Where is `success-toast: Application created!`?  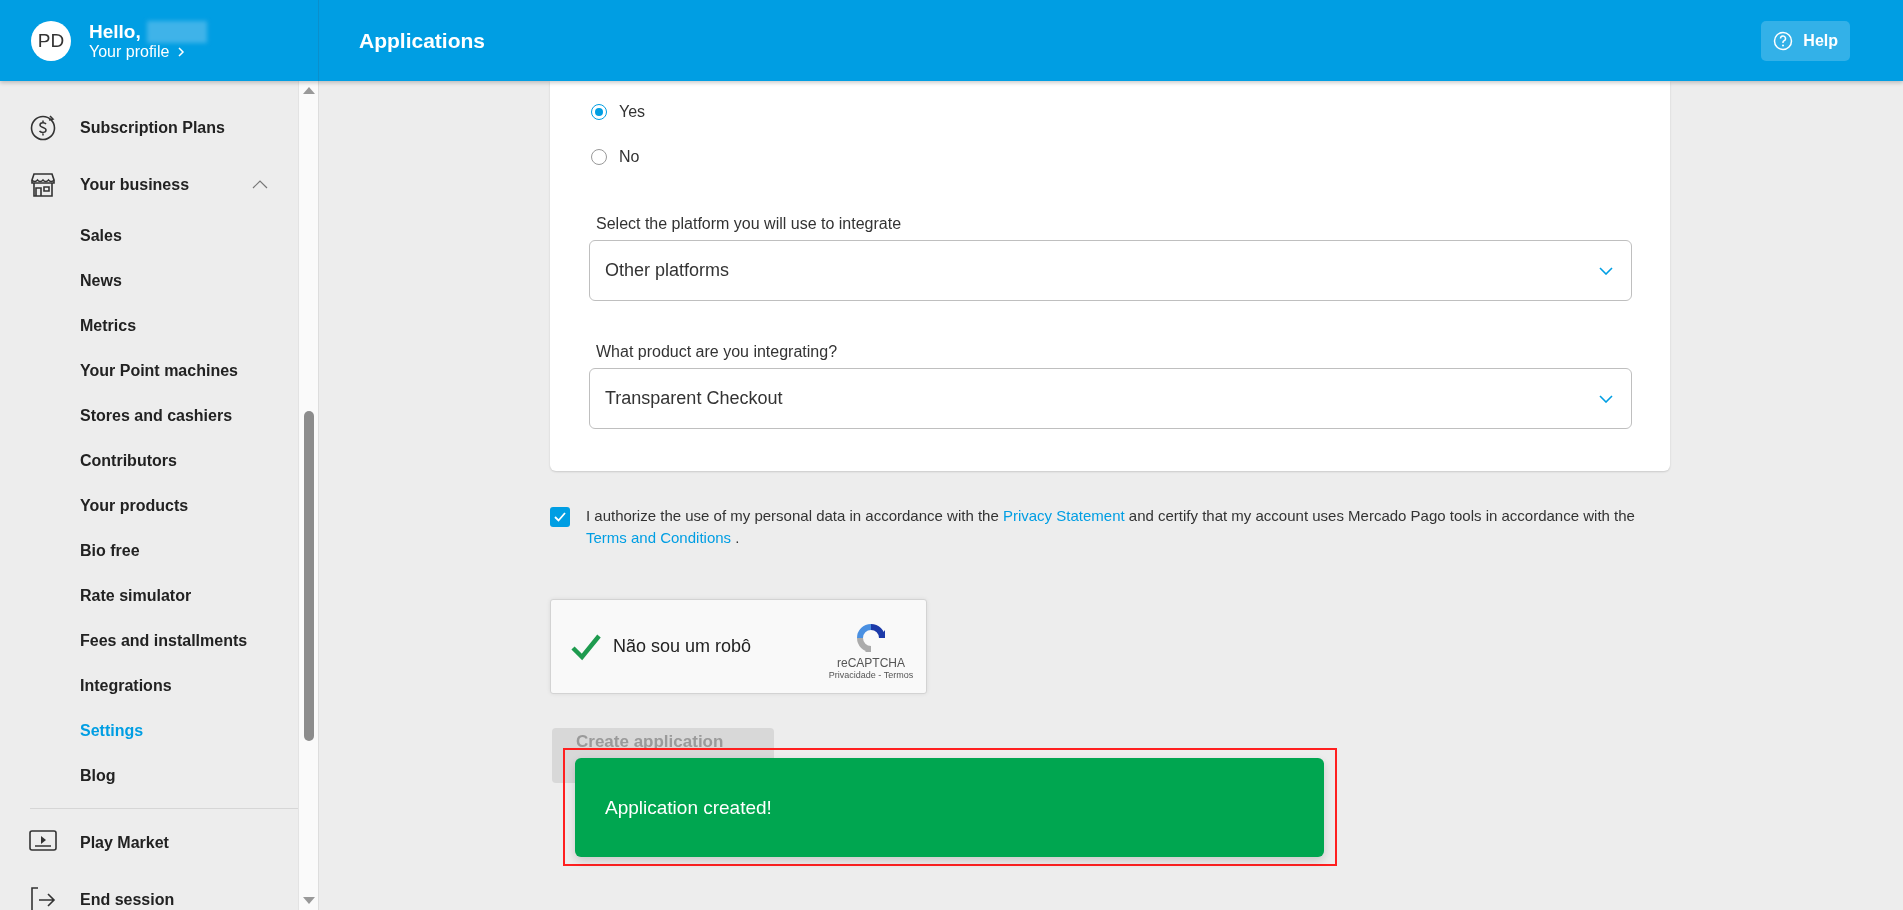 success-toast: Application created! is located at coordinates (949, 807).